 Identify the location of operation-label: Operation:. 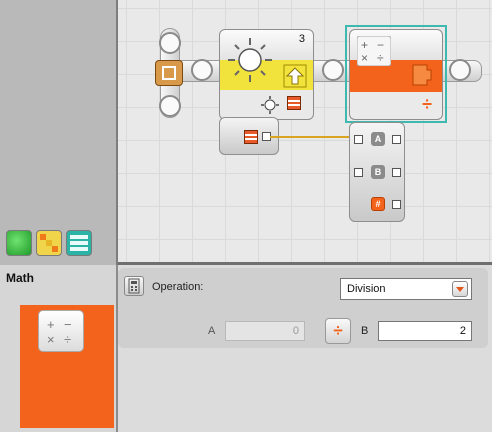
(178, 287).